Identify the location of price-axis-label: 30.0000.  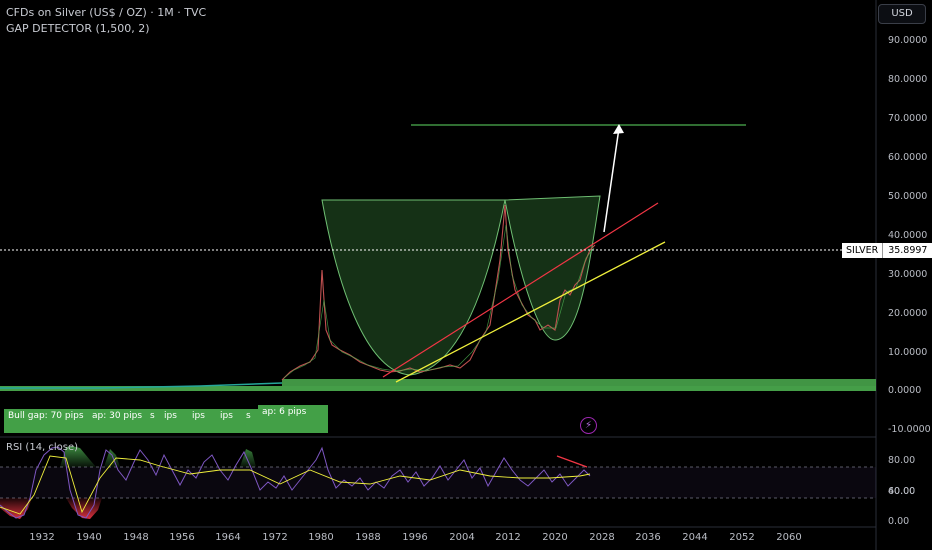
(908, 274).